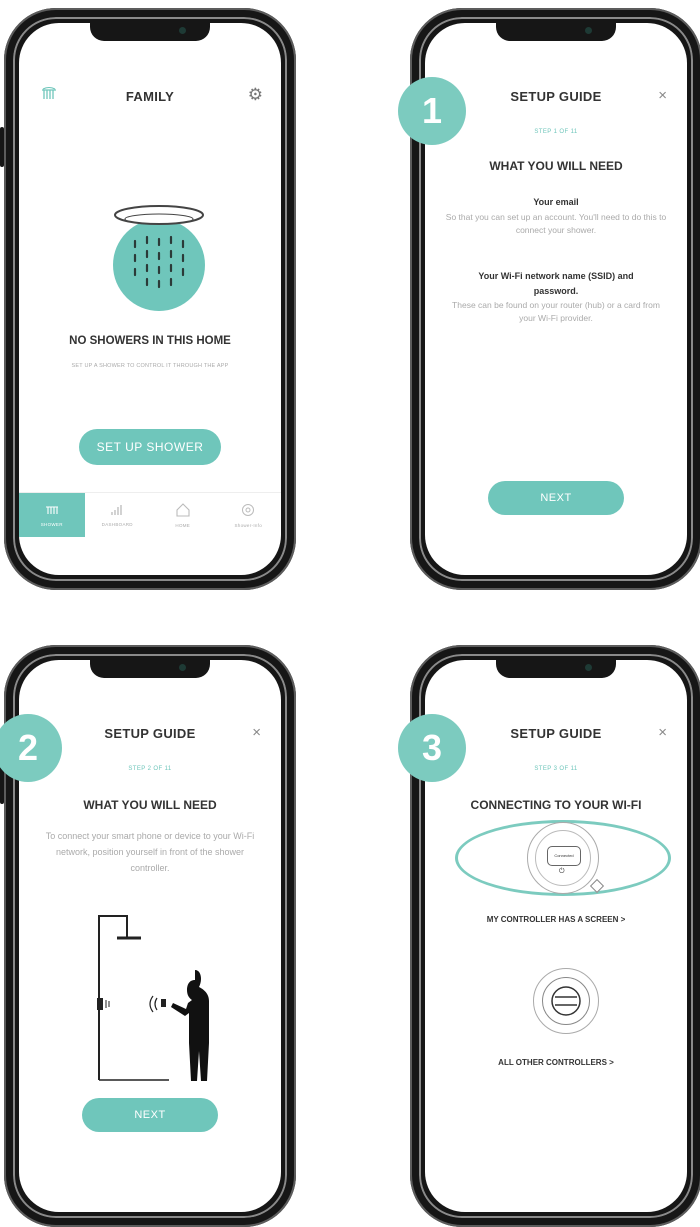 This screenshot has width=700, height=1227. What do you see at coordinates (556, 132) in the screenshot?
I see `step-indicator: STEP 1 OF 11` at bounding box center [556, 132].